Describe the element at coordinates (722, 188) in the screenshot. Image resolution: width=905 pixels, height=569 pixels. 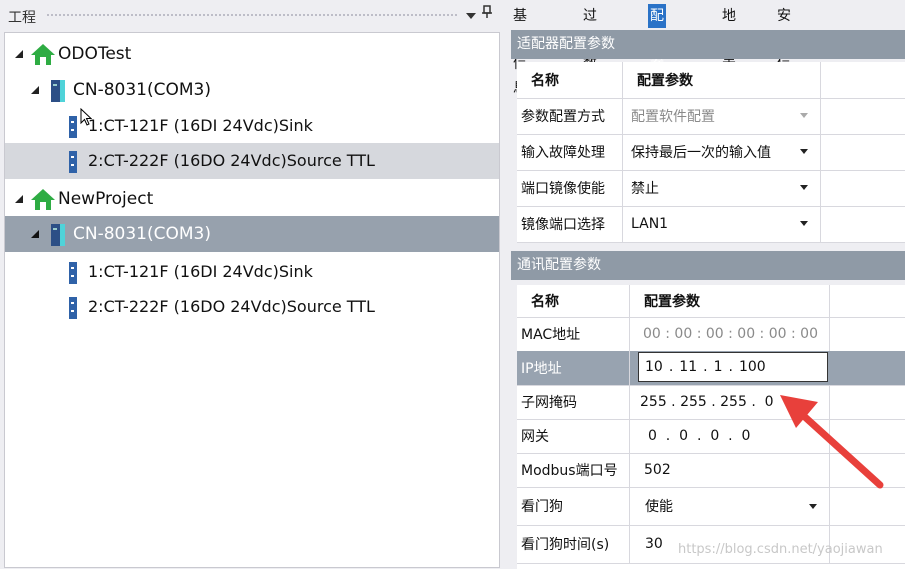
I see `port-mirror-select: 禁止` at that location.